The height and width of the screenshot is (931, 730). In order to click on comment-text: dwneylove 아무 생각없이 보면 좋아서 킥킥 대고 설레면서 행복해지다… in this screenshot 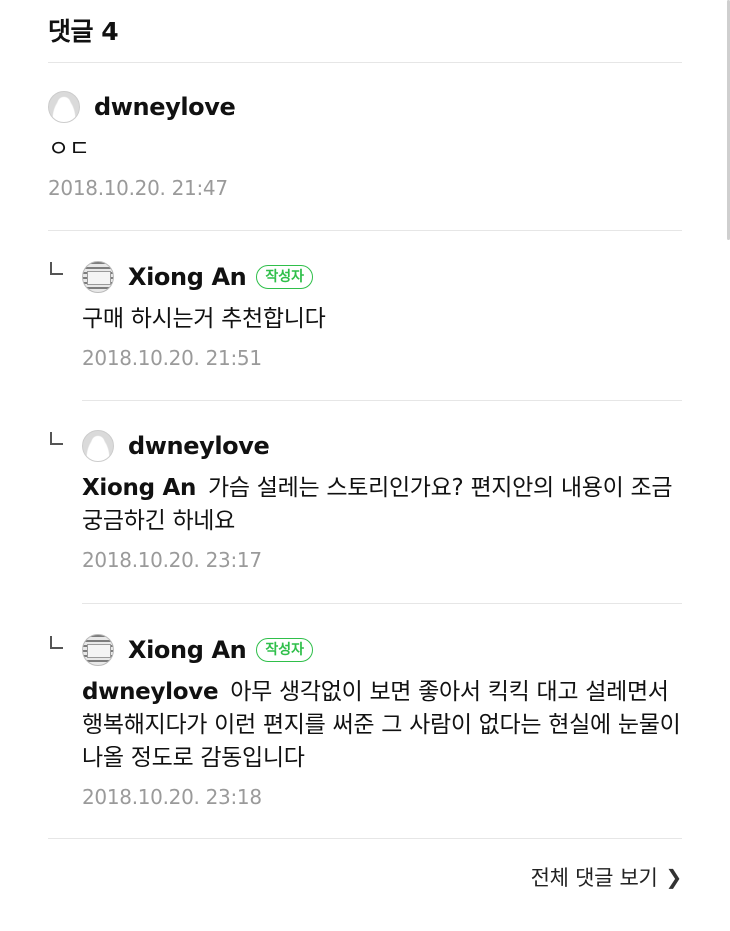, I will do `click(382, 725)`.